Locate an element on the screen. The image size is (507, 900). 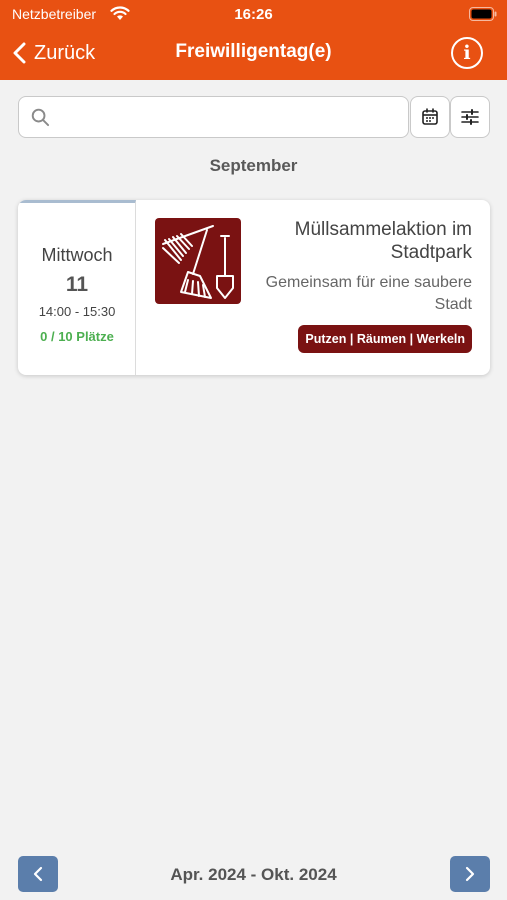
status-time: 16:26 is located at coordinates (253, 14).